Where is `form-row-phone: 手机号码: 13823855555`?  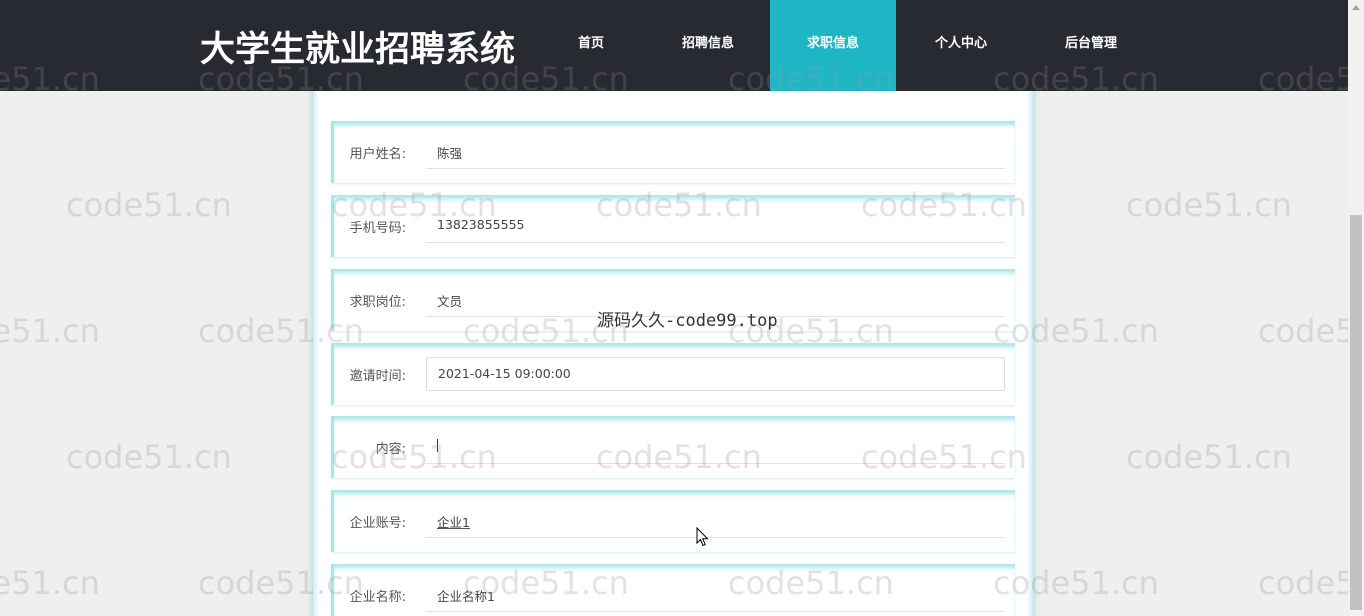
form-row-phone: 手机号码: 13823855555 is located at coordinates (673, 226).